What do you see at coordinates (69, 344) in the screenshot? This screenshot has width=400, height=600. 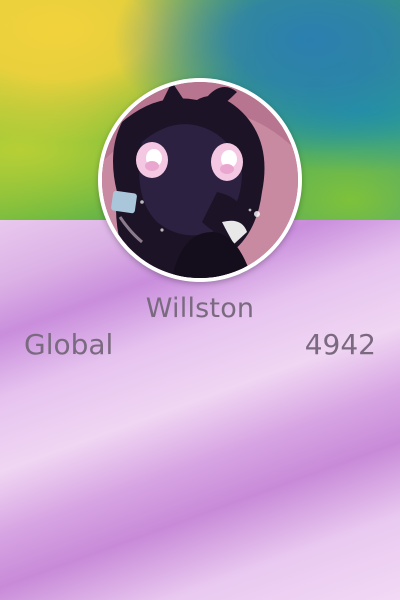 I see `stat-label-global: Global` at bounding box center [69, 344].